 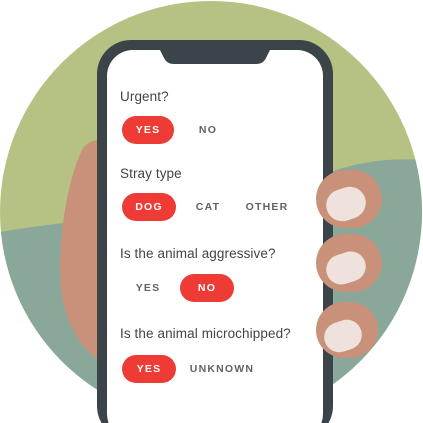 I want to click on stray-type-dog-option: DOG, so click(x=149, y=207).